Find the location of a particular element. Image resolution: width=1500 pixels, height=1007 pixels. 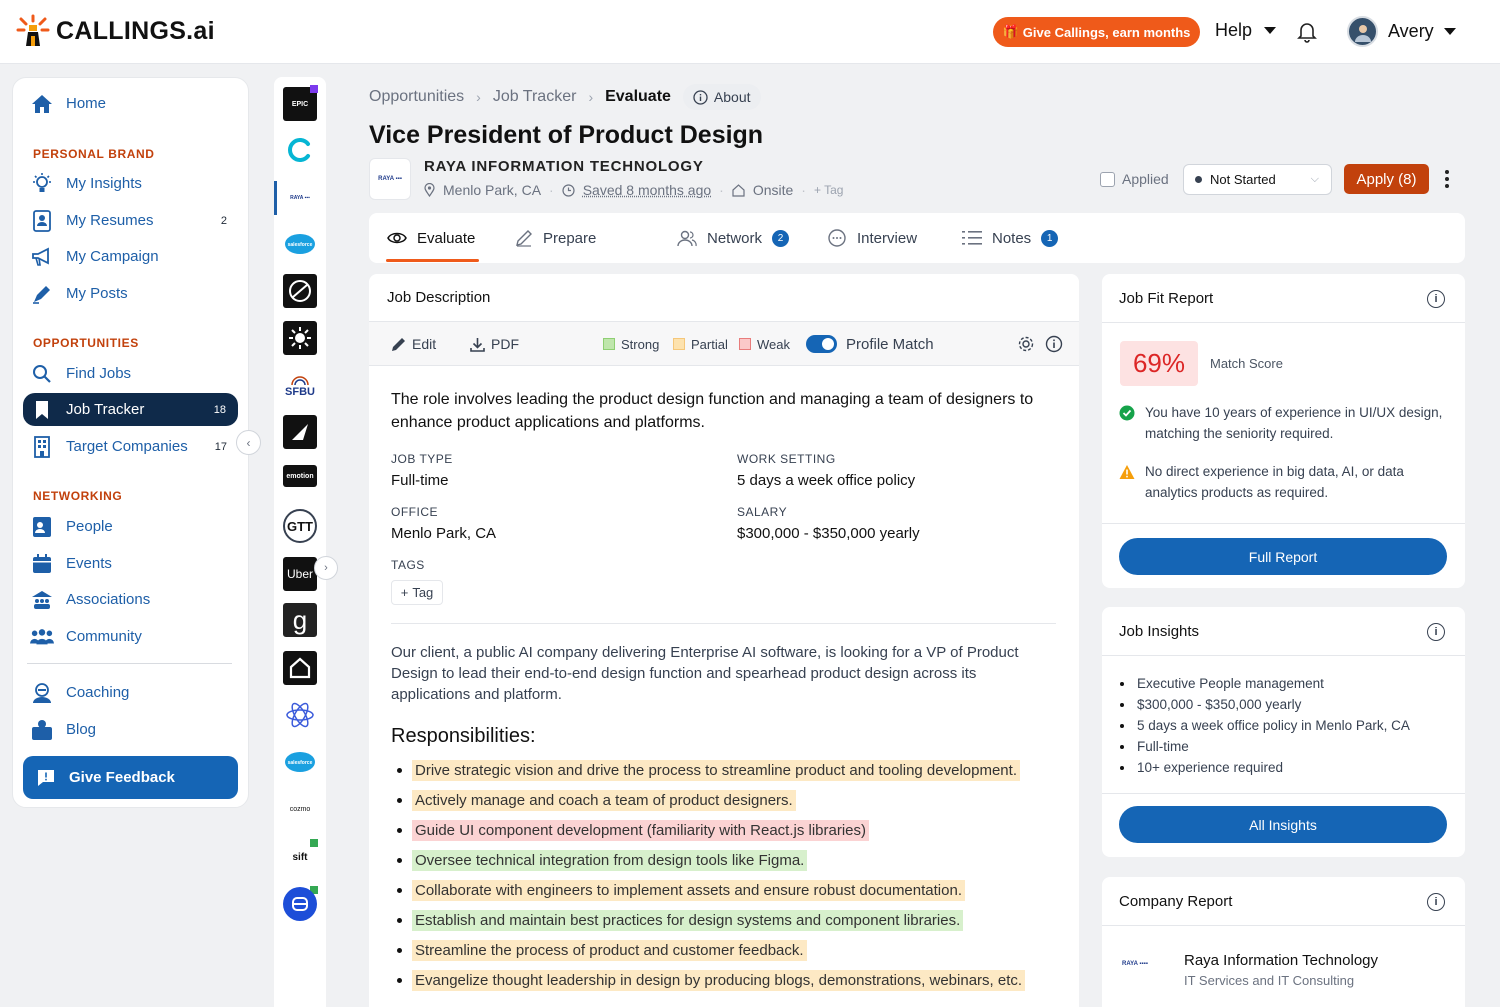

more-options-icon is located at coordinates (1447, 179).